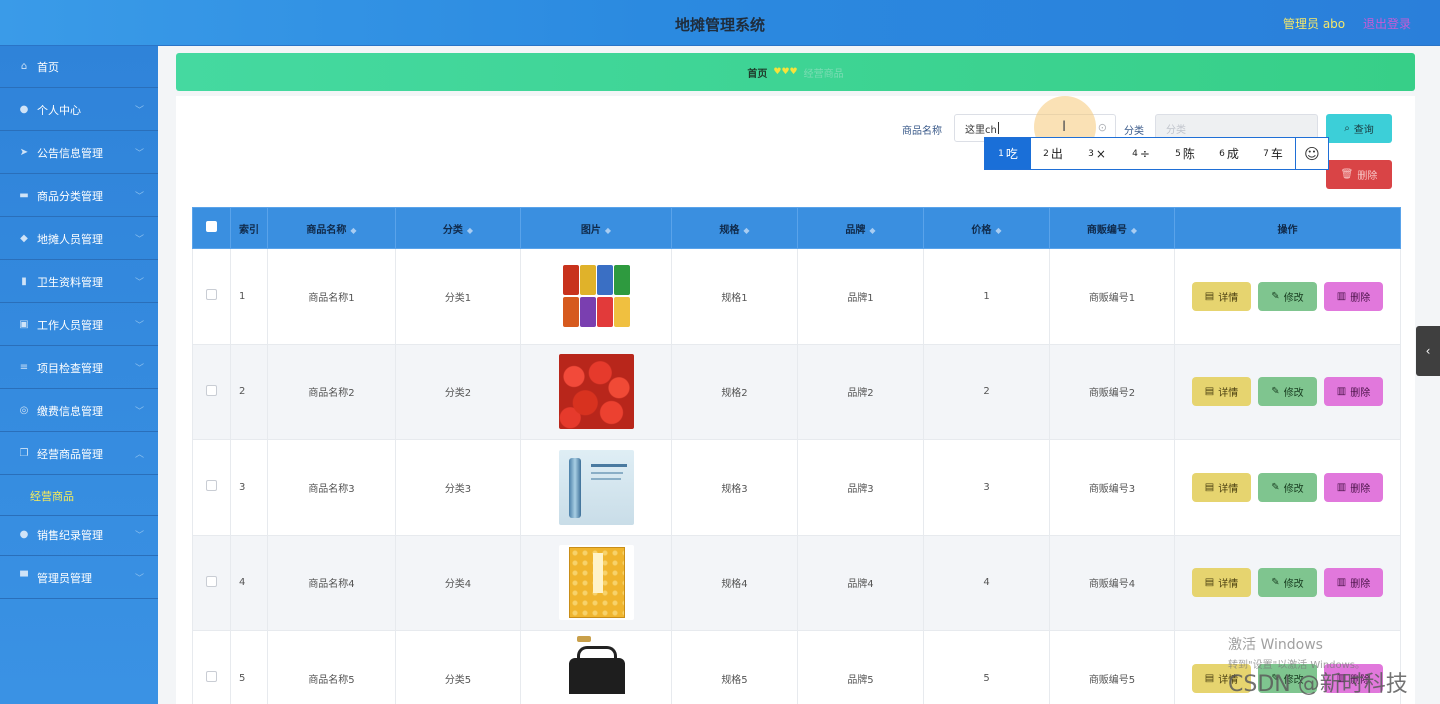  Describe the element at coordinates (596, 228) in the screenshot. I see `column-header-image: 图片 ◆` at that location.